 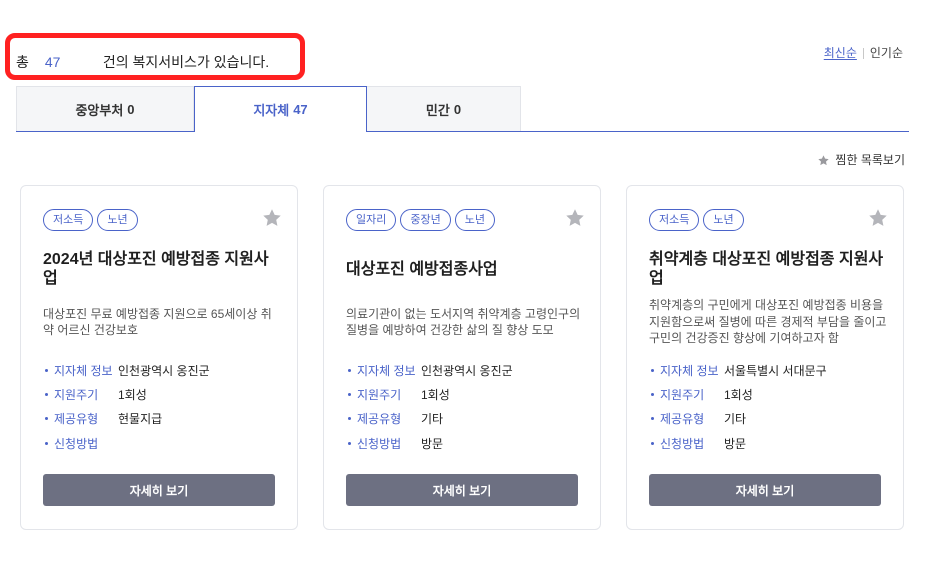 I want to click on info-row: 제공유형 현물지급, so click(x=159, y=419).